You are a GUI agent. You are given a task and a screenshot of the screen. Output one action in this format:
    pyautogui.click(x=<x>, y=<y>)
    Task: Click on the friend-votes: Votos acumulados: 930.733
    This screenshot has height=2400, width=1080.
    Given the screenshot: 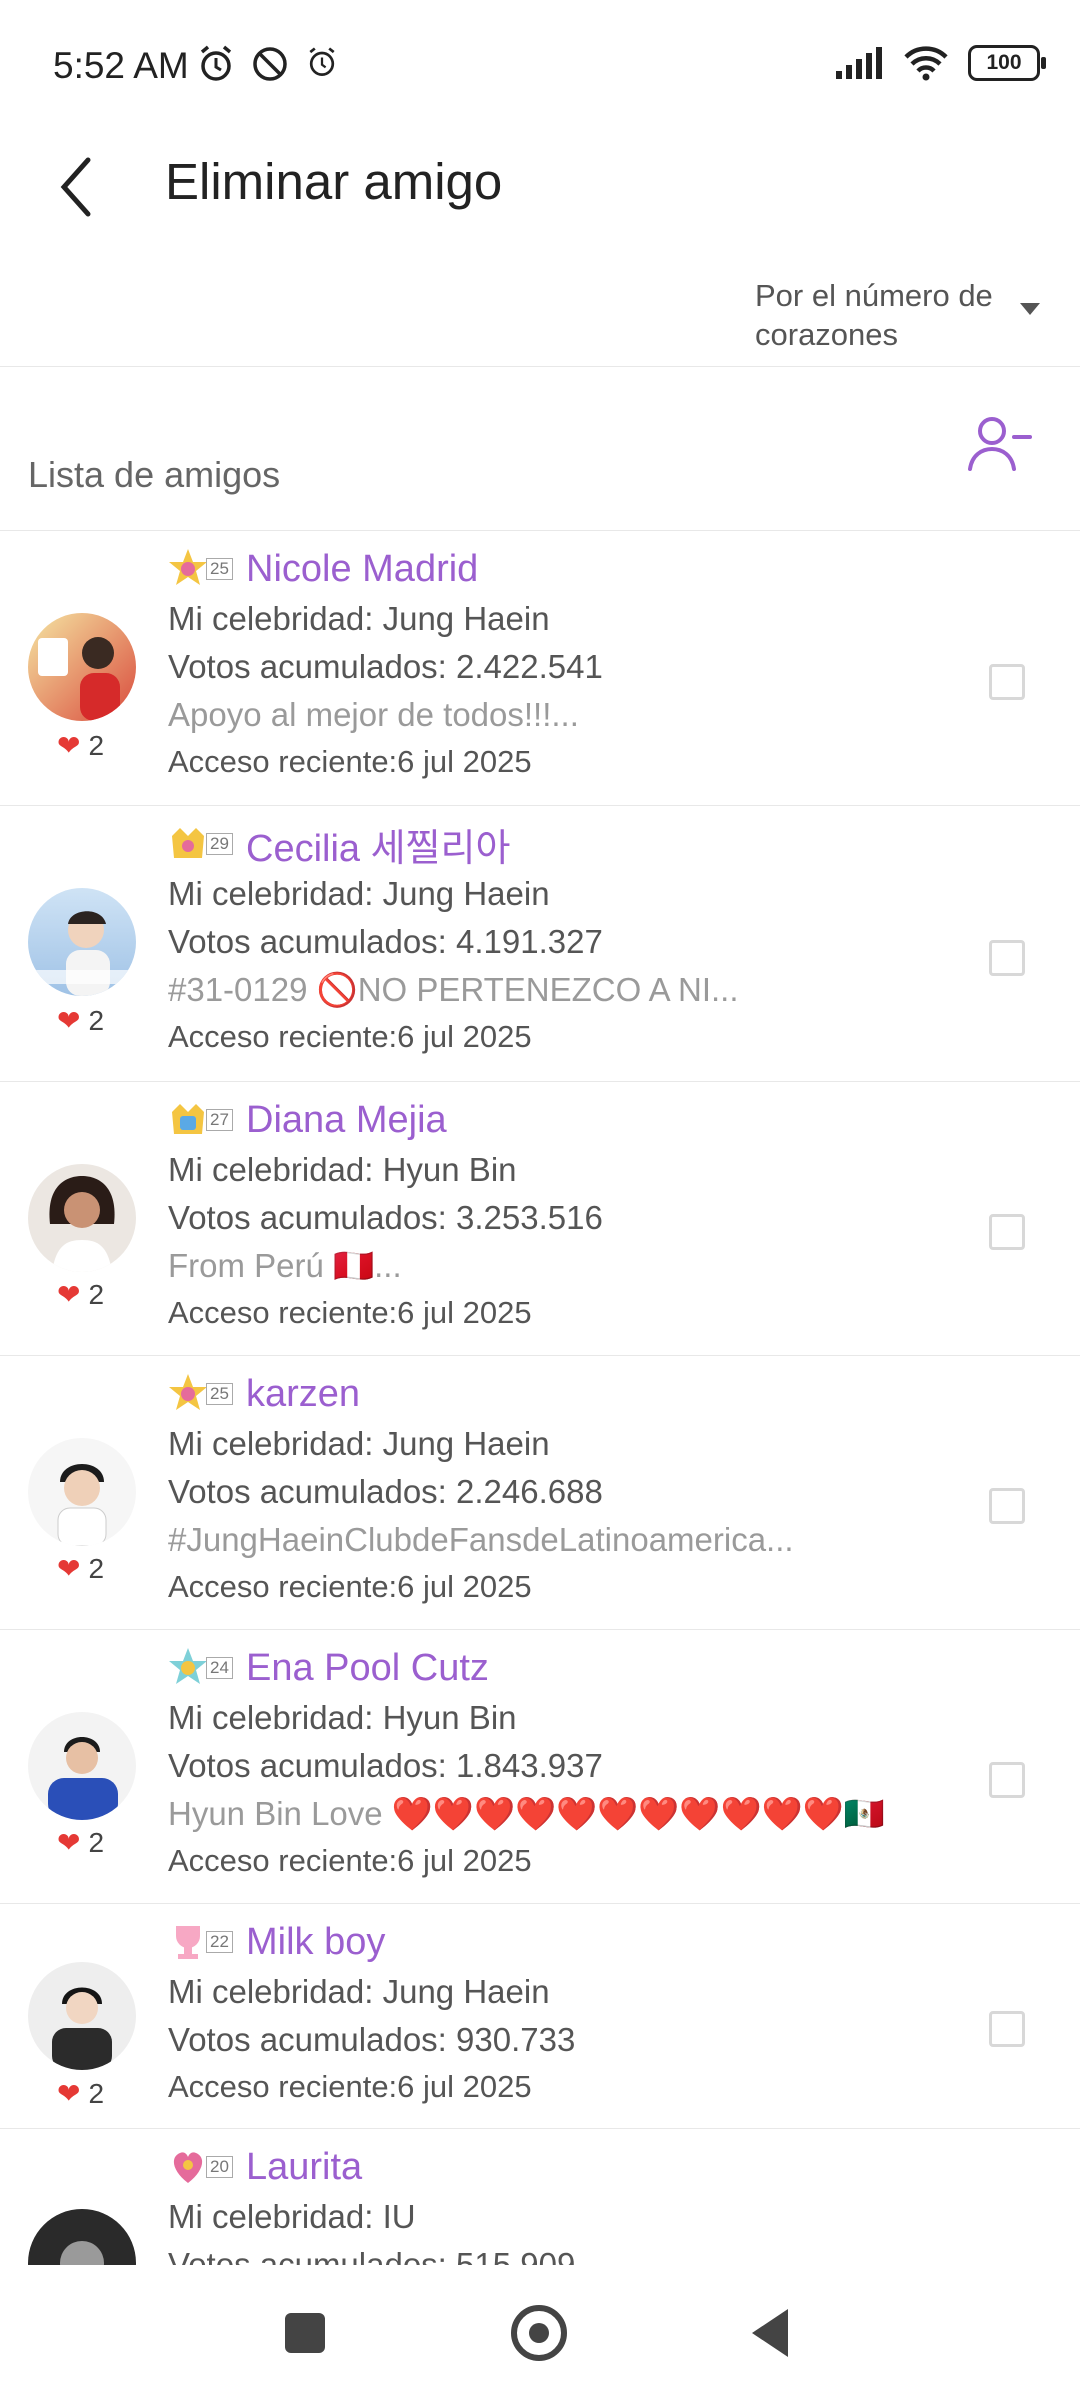 What is the action you would take?
    pyautogui.click(x=372, y=2039)
    